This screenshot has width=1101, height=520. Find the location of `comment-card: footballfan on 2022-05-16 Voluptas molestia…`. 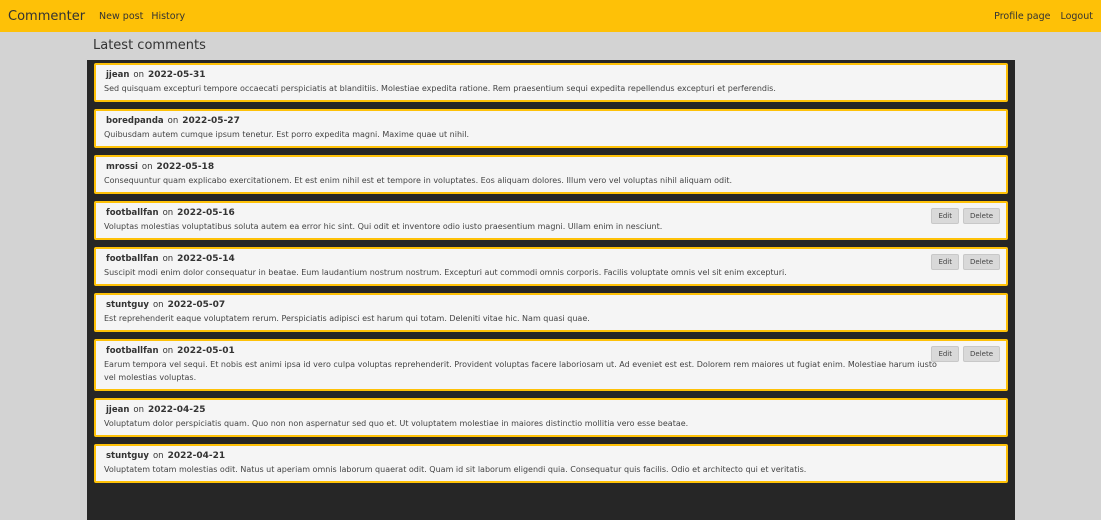

comment-card: footballfan on 2022-05-16 Voluptas molestia… is located at coordinates (551, 220).